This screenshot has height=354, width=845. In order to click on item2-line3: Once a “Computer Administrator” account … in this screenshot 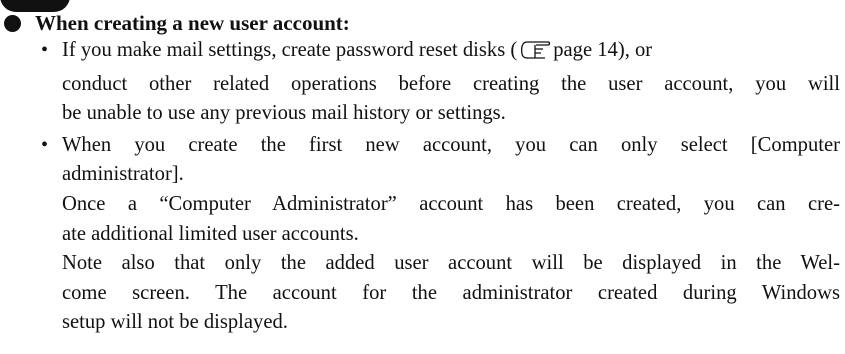, I will do `click(451, 203)`.